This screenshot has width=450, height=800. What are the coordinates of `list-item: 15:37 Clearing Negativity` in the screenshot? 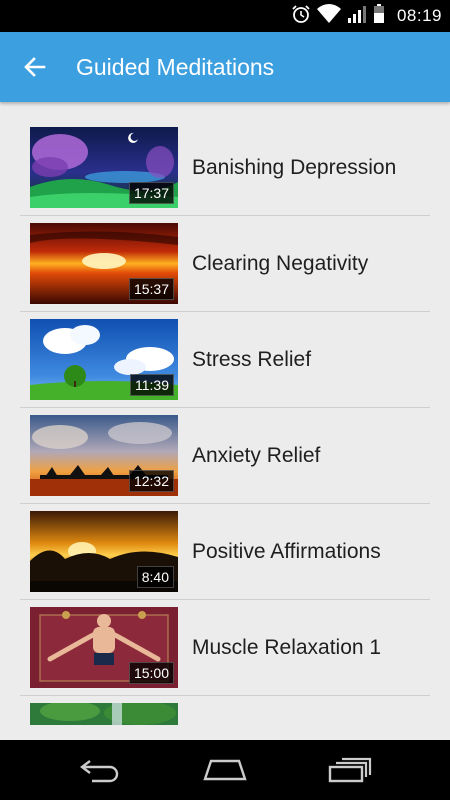 It's located at (225, 264).